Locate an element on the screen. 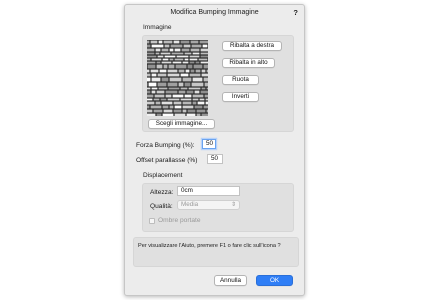 This screenshot has width=430, height=300. chevron-updown-icon: ⇕ is located at coordinates (233, 205).